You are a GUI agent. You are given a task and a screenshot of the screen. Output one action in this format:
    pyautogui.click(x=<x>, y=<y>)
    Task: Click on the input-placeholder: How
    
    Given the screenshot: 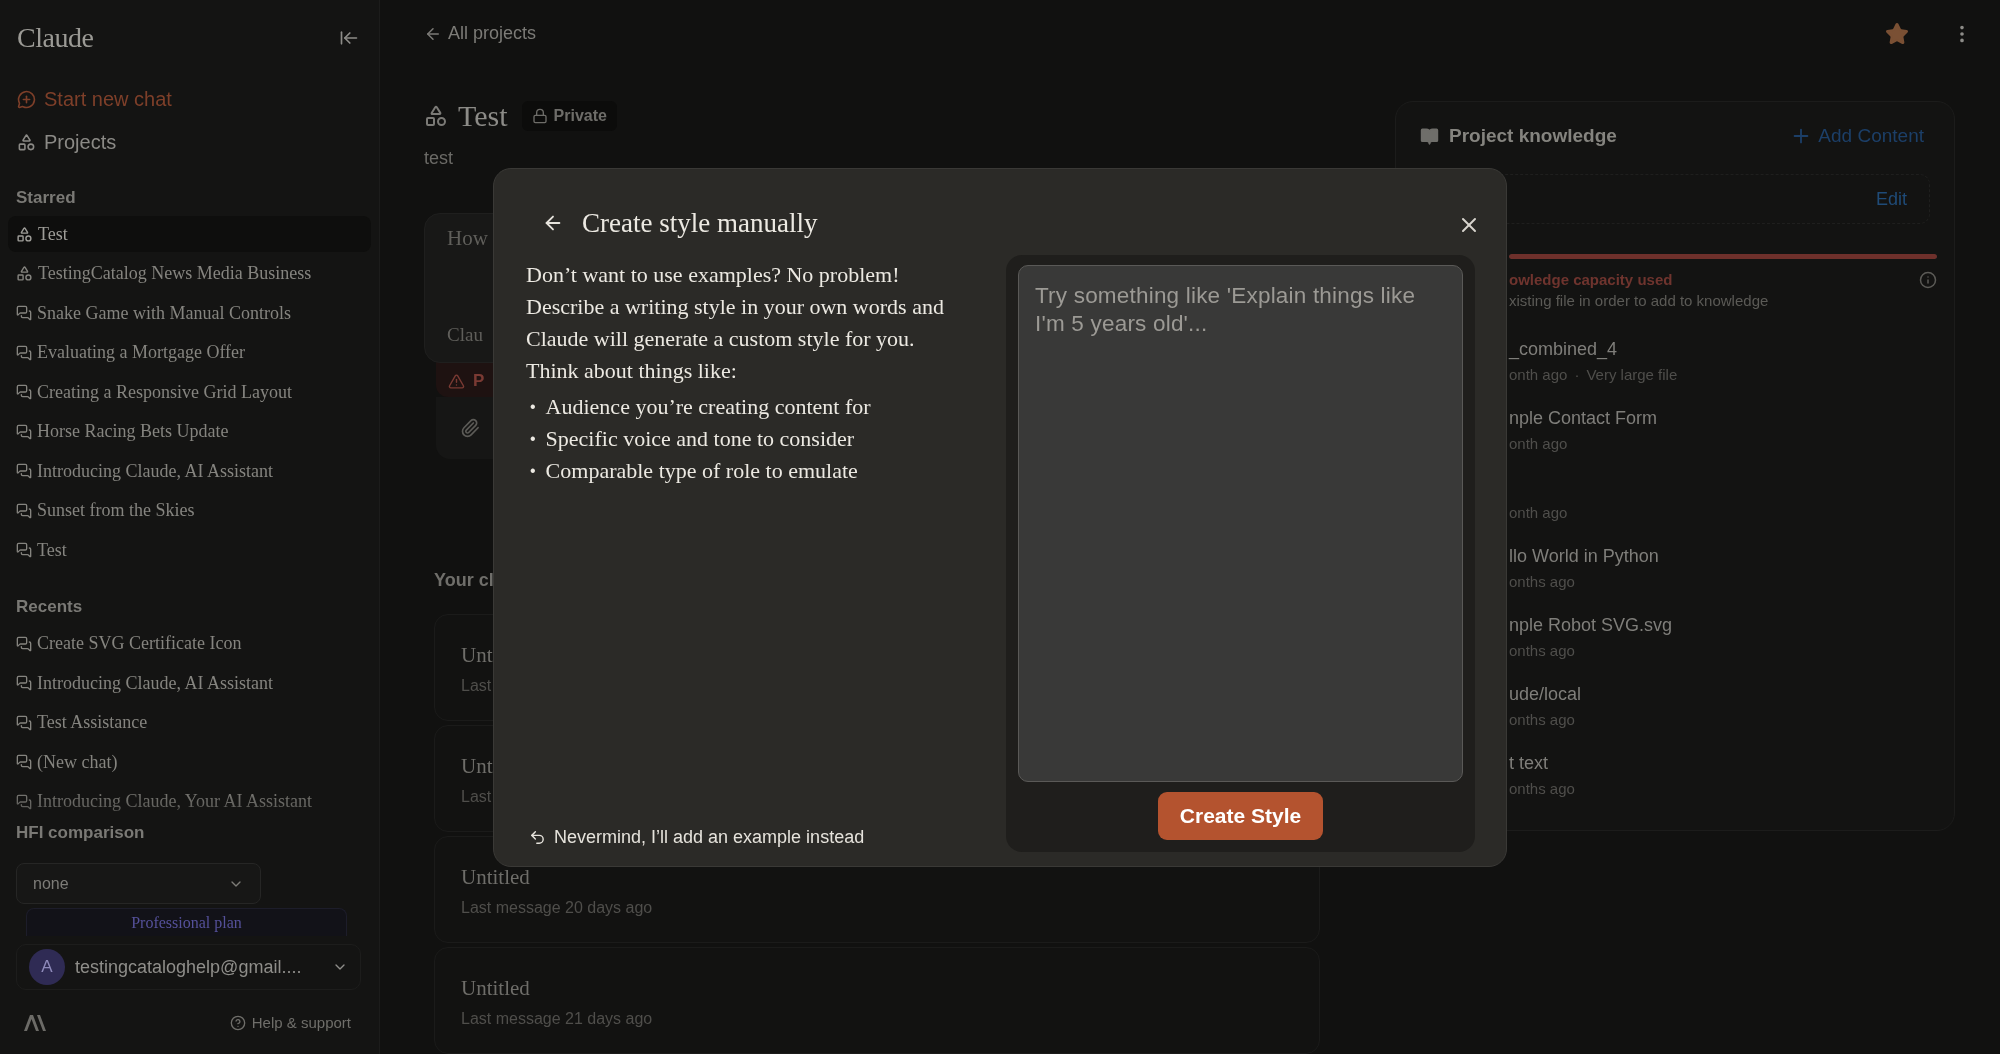 What is the action you would take?
    pyautogui.click(x=467, y=238)
    